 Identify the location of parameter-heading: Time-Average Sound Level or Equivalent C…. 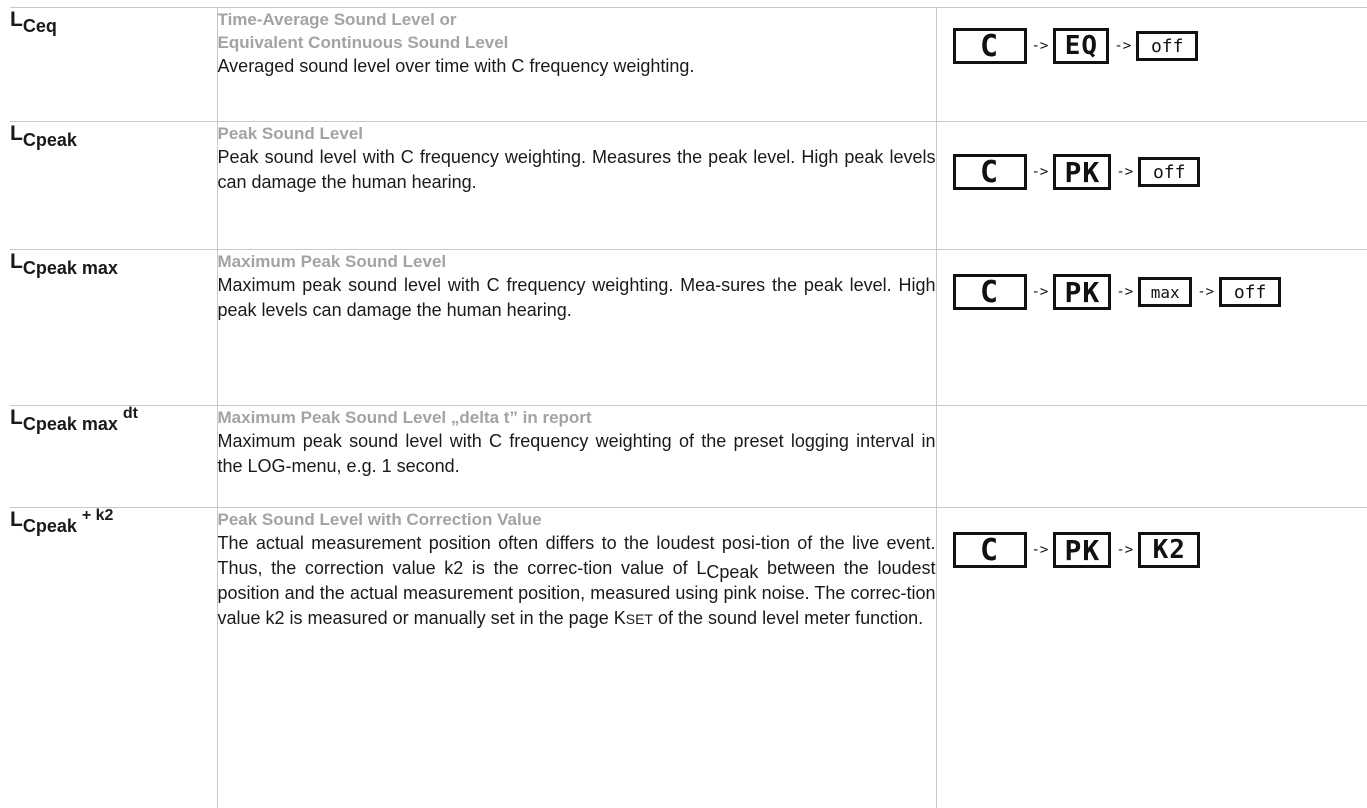
(577, 31).